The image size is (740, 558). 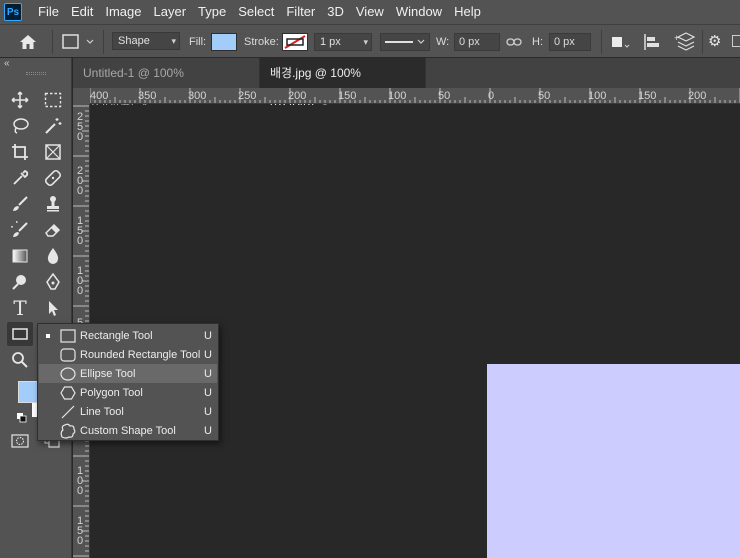 I want to click on flyout-item-label: Custom Shape Tool, so click(x=128, y=430).